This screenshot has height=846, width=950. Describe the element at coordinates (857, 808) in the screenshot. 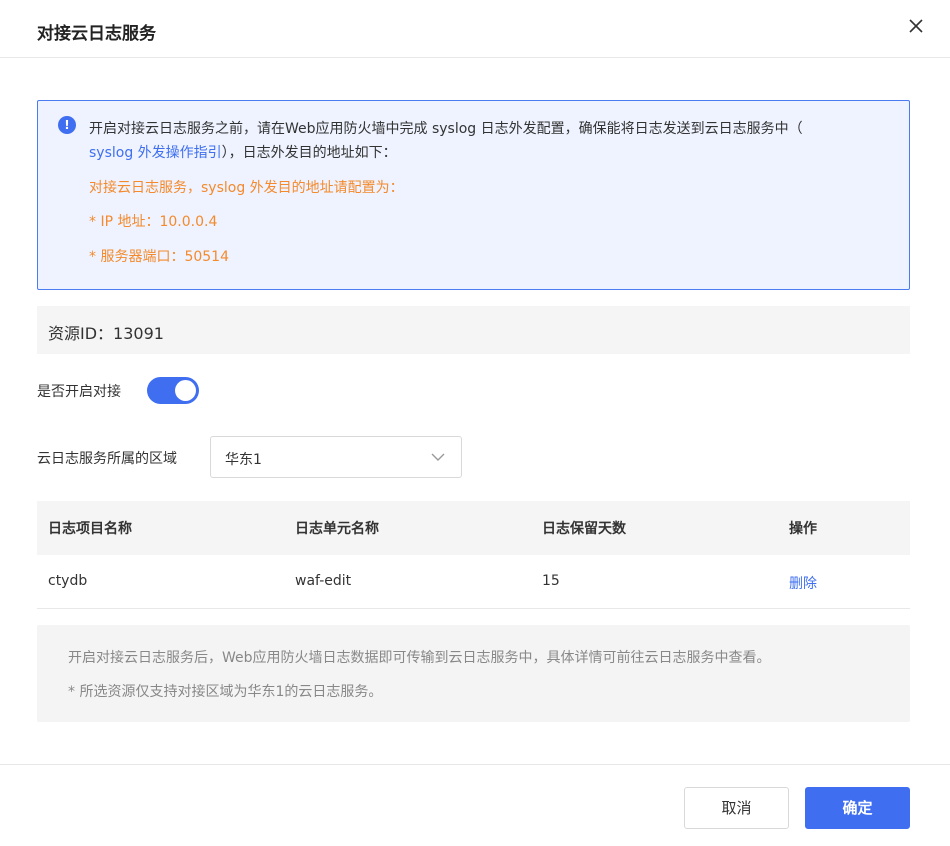

I see `confirm-button: 确定` at that location.